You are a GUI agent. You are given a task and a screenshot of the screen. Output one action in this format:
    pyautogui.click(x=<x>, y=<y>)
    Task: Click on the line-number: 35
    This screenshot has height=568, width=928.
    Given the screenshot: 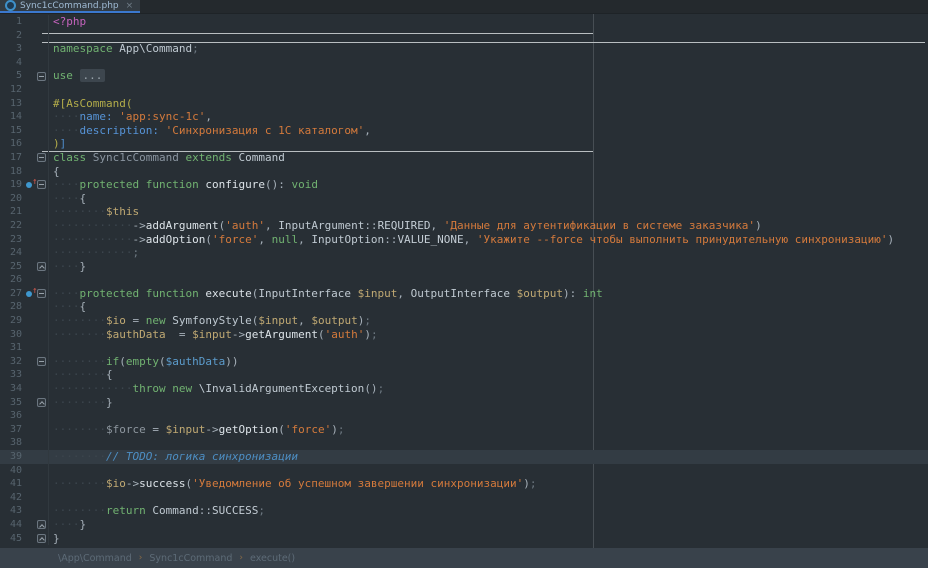 What is the action you would take?
    pyautogui.click(x=15, y=402)
    